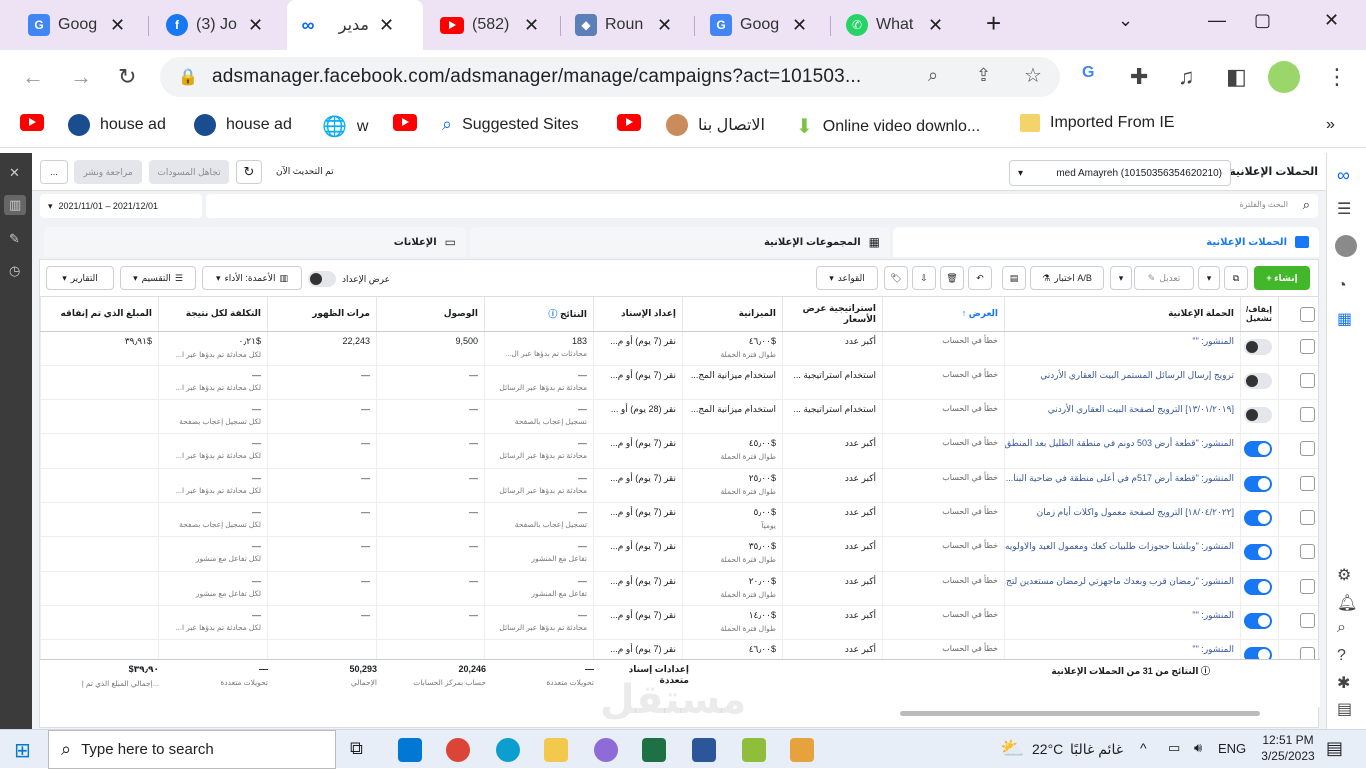 The image size is (1366, 769). I want to click on search-filter-bar: البحث والفلترة ⌕, so click(762, 206).